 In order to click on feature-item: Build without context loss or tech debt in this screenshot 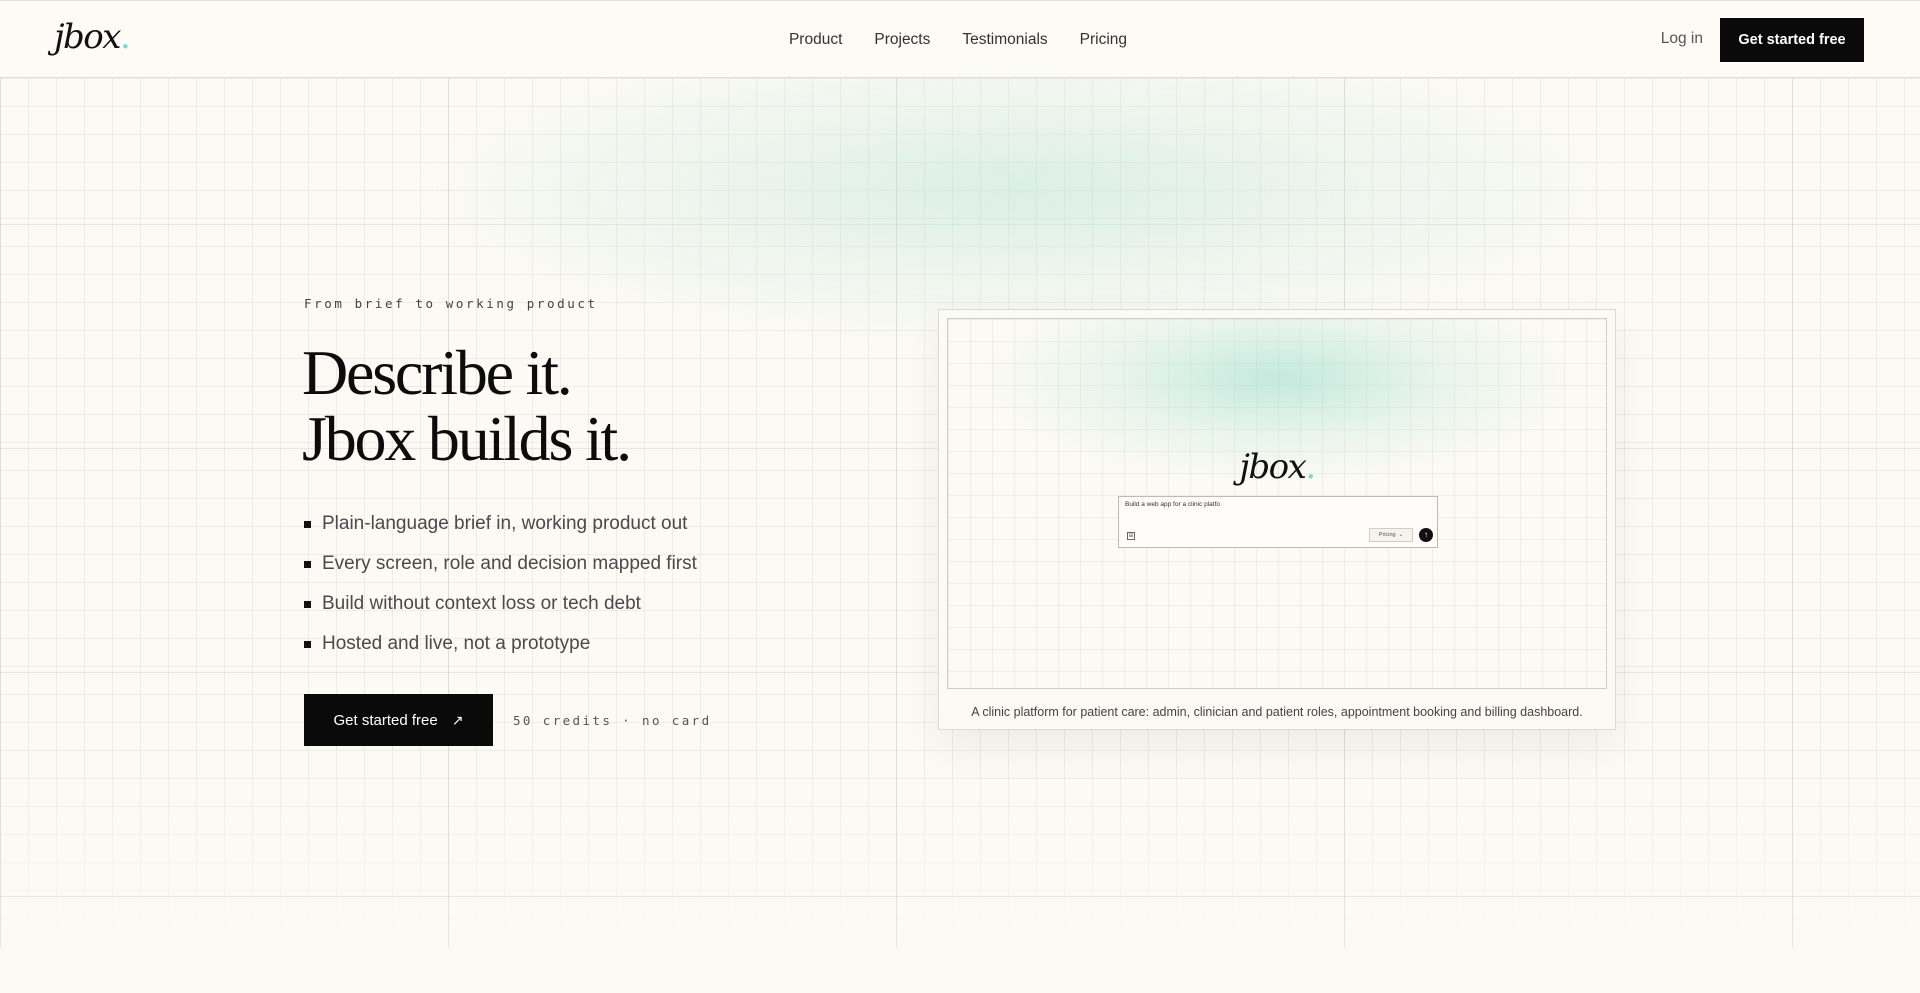, I will do `click(500, 604)`.